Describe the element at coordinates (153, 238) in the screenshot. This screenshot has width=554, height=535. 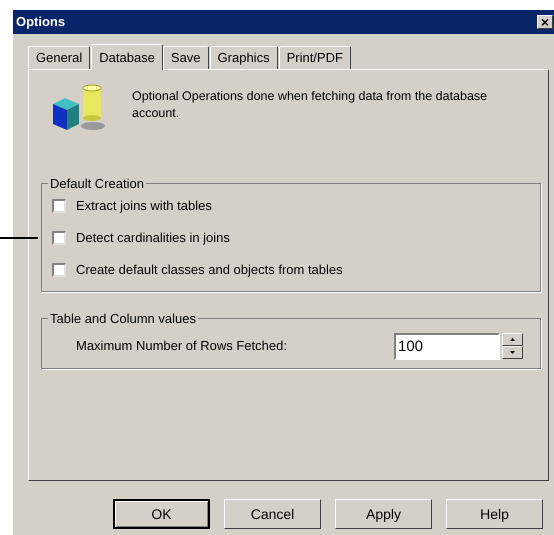
I see `checkbox-label: Detect cardinalities in joins` at that location.